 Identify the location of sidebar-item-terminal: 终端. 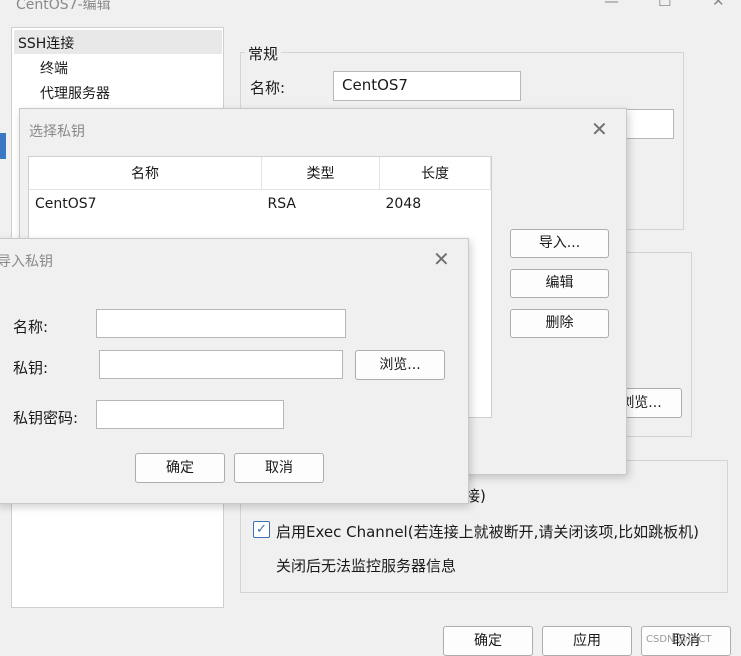
(54, 68).